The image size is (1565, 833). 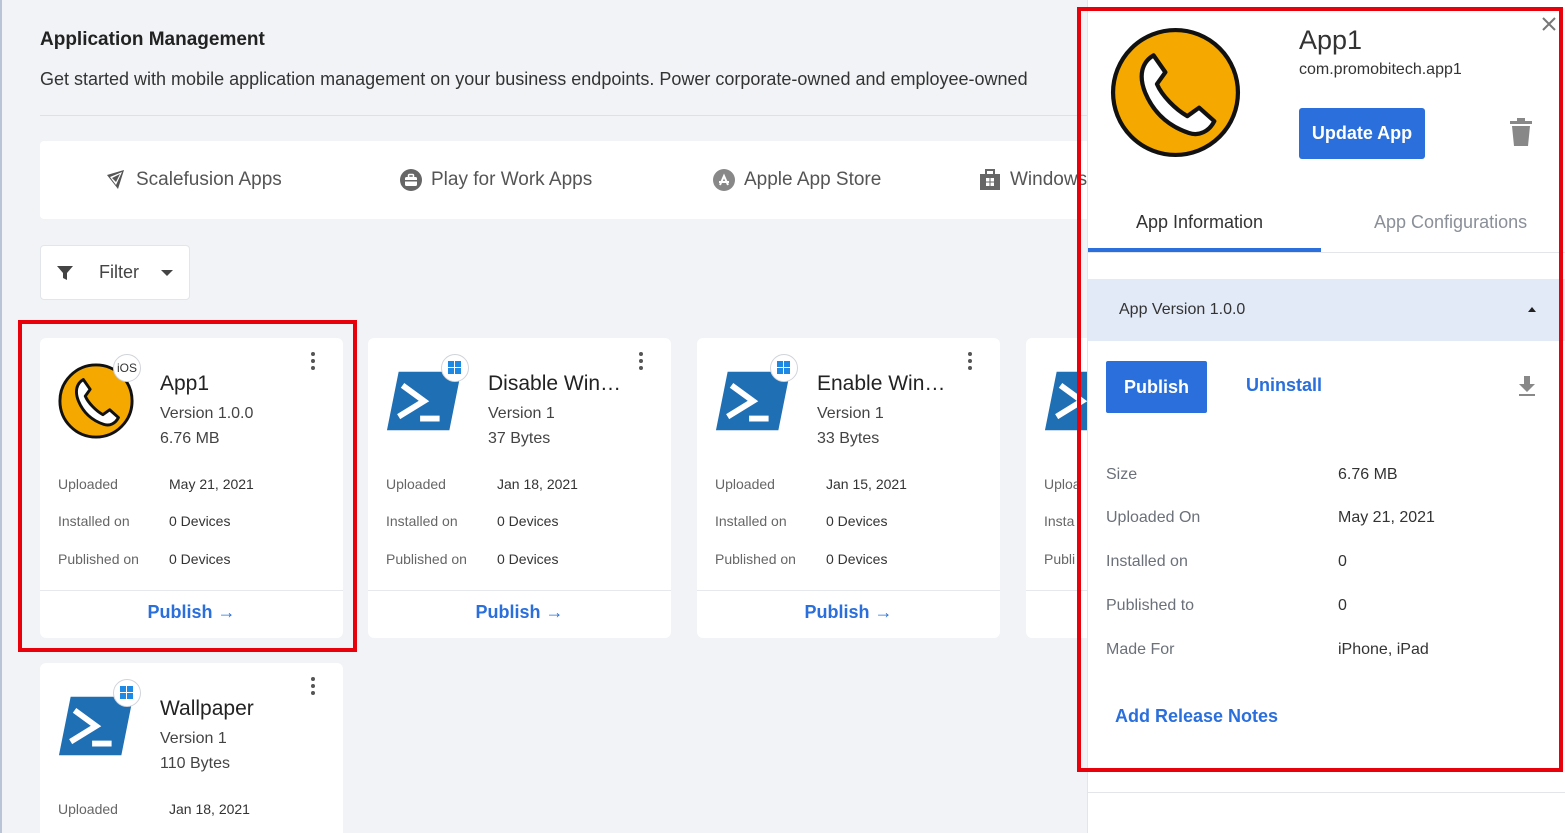 I want to click on chevron-down-icon, so click(x=167, y=272).